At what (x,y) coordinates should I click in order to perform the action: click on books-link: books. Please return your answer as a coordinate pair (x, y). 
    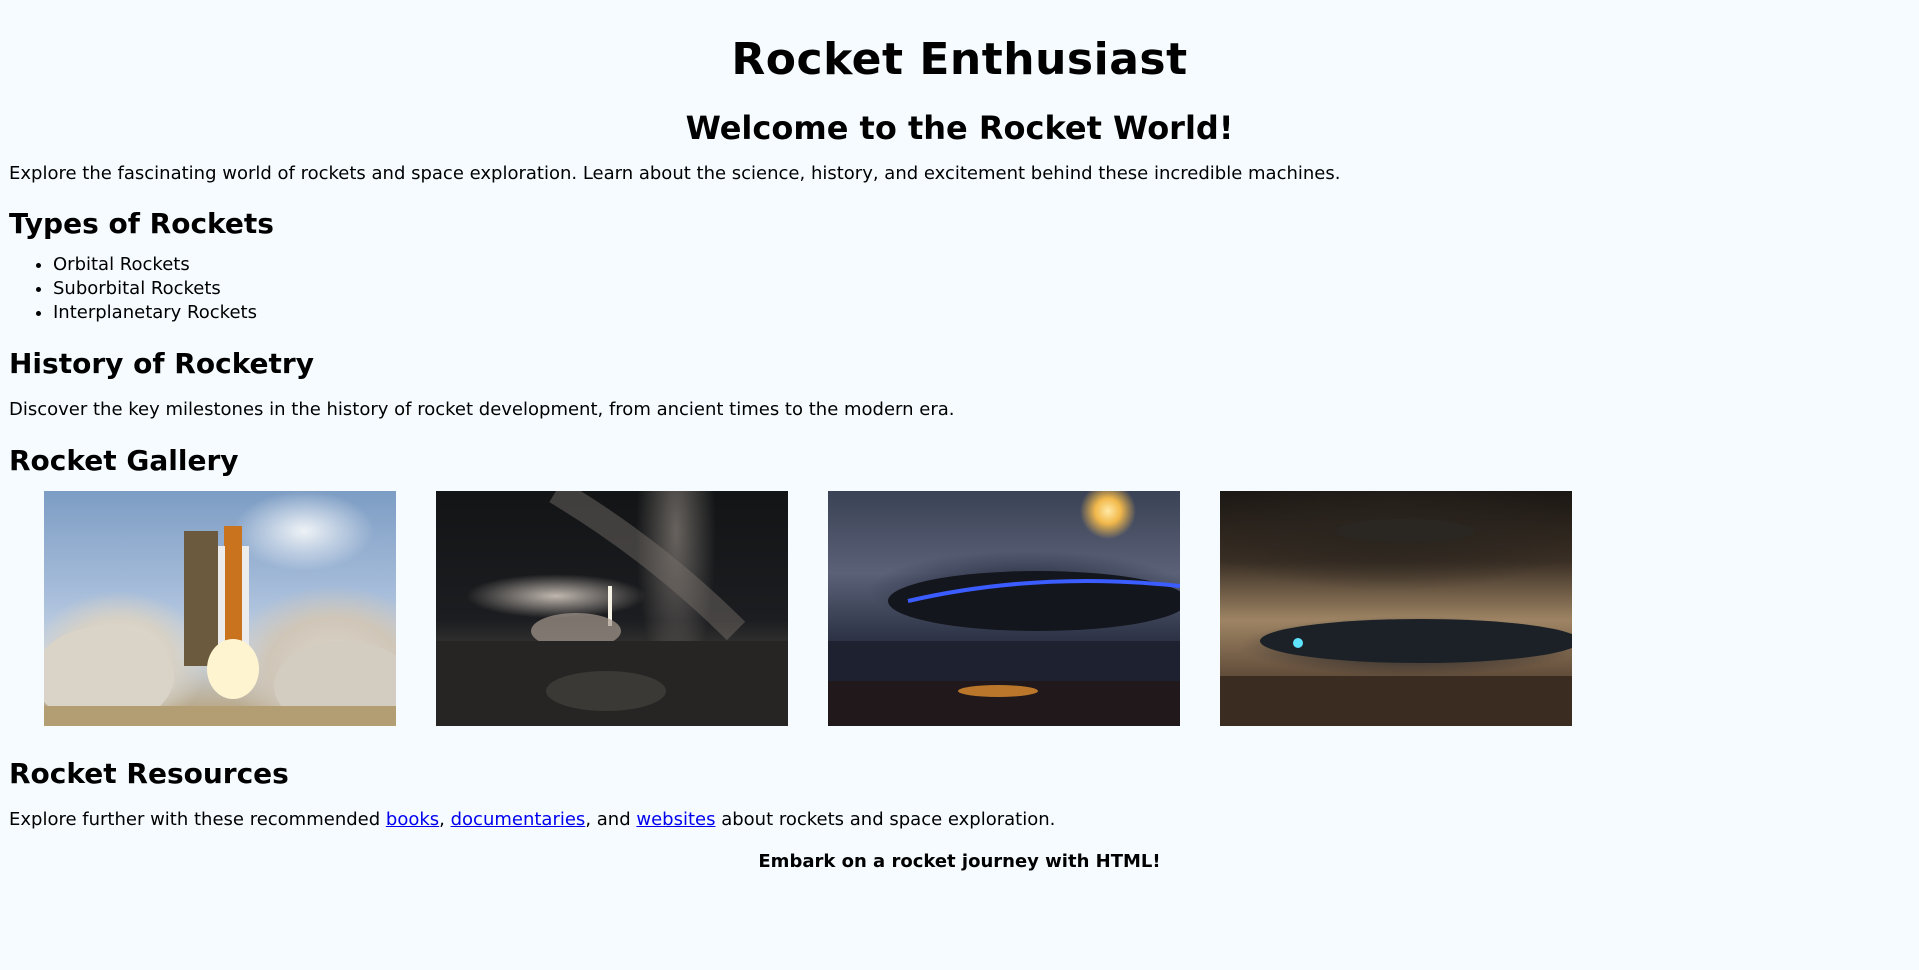
    Looking at the image, I should click on (412, 819).